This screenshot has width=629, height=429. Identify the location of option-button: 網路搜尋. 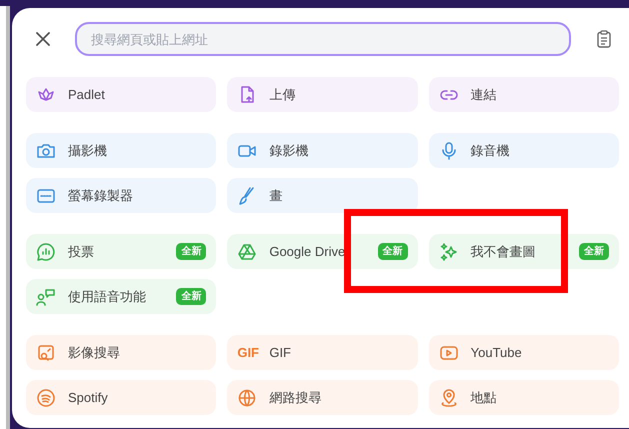
(322, 397).